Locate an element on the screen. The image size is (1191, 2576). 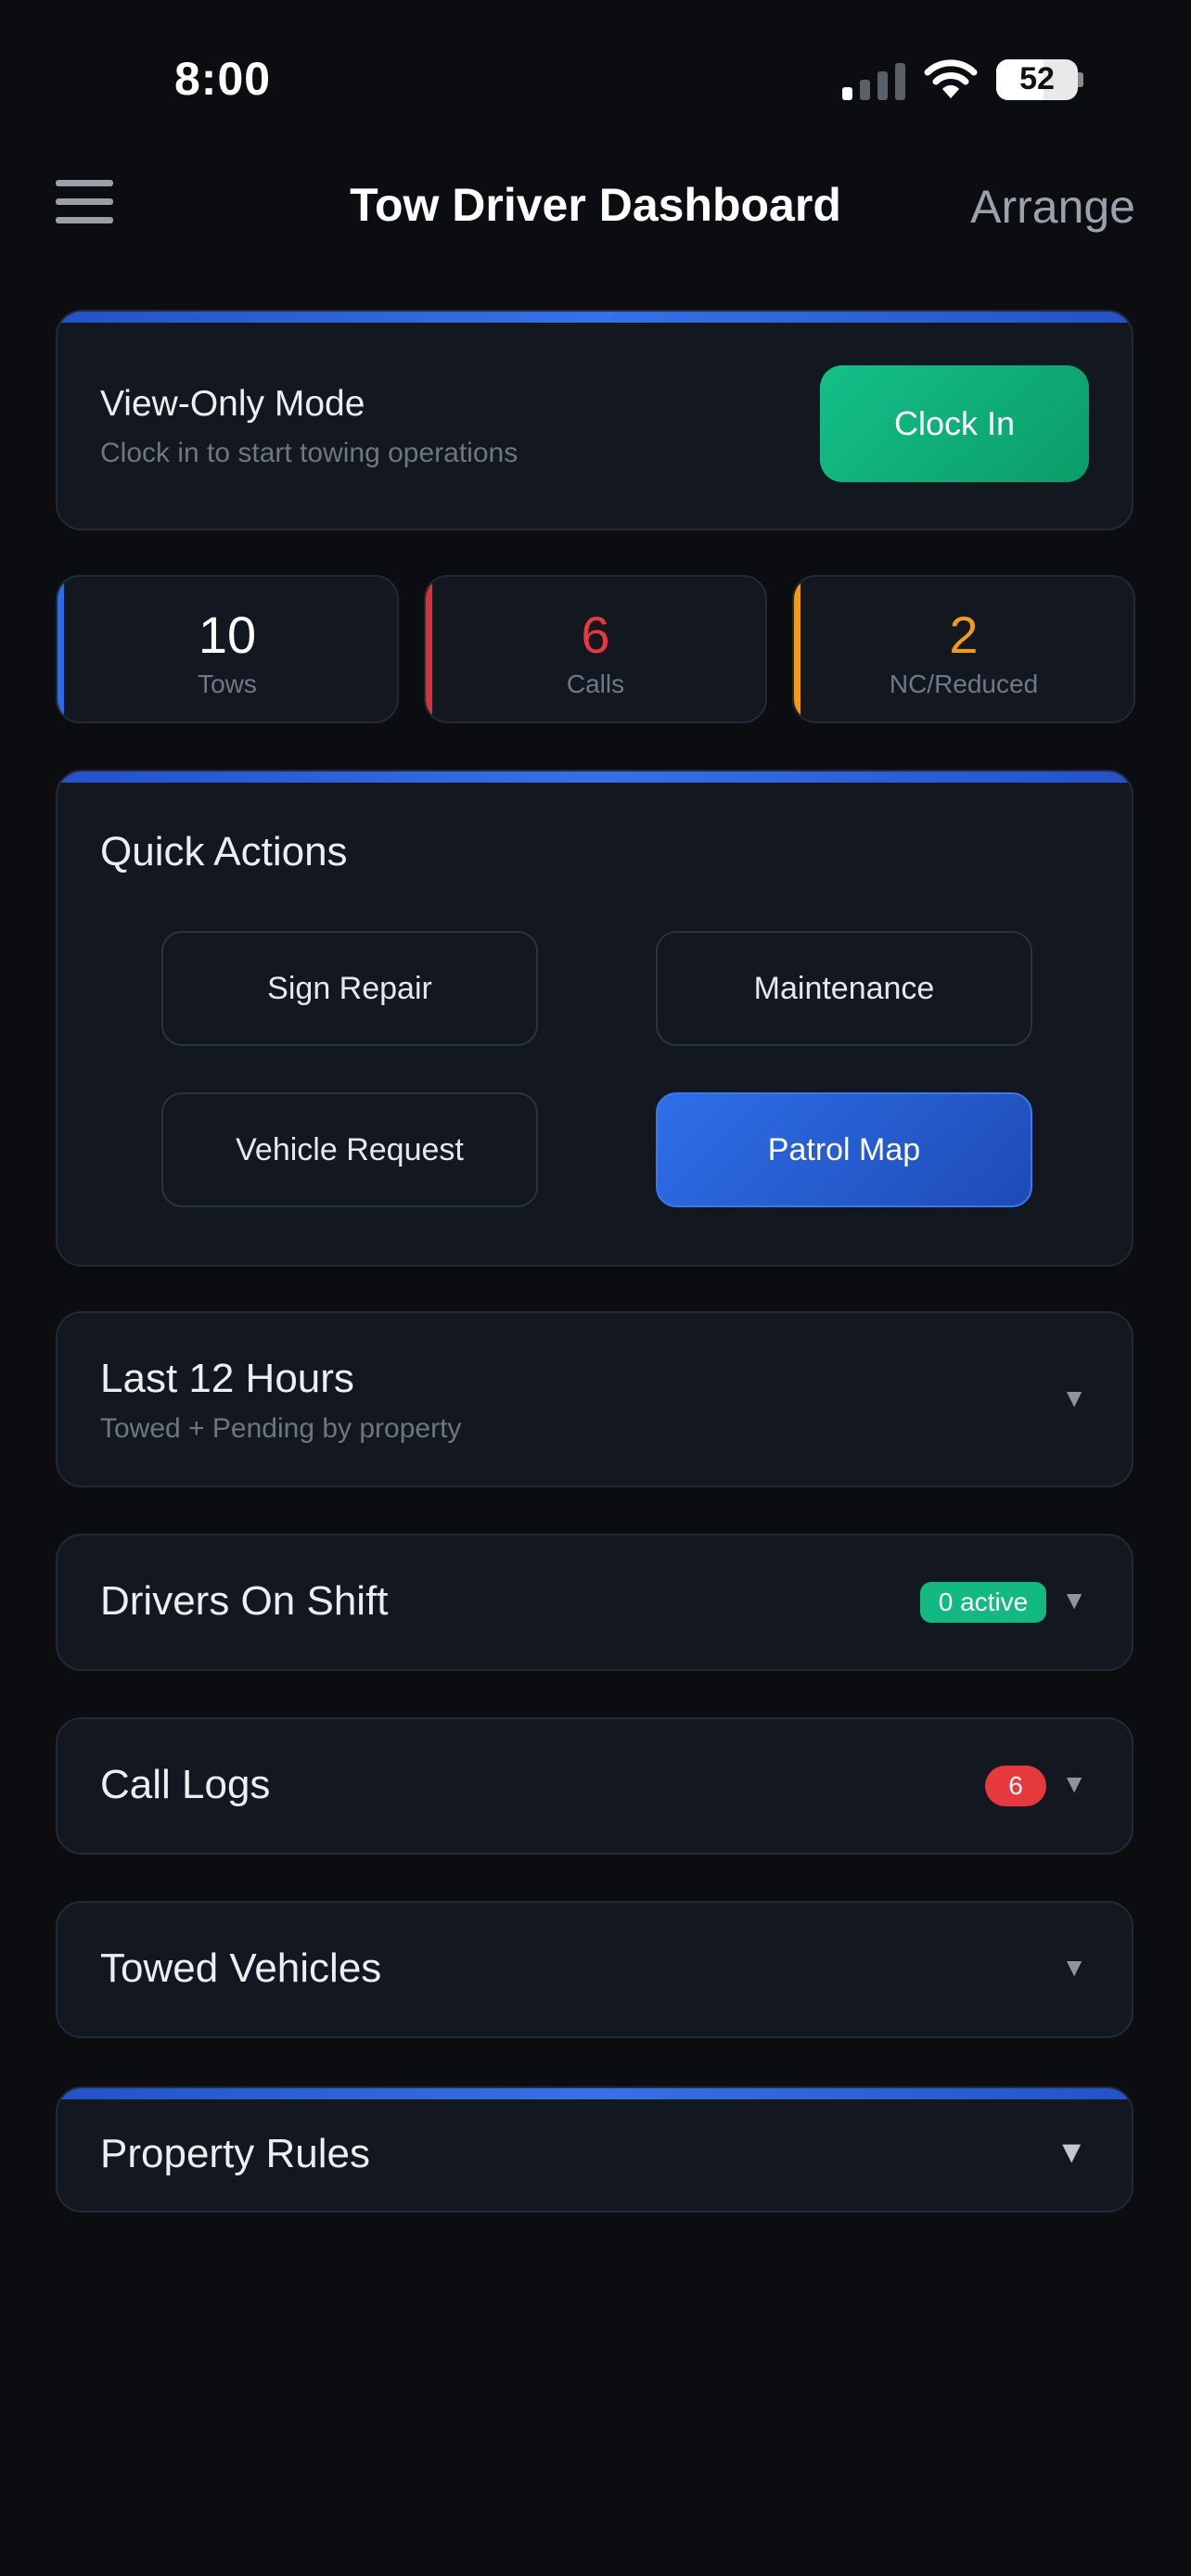
battery-tip is located at coordinates (1080, 79).